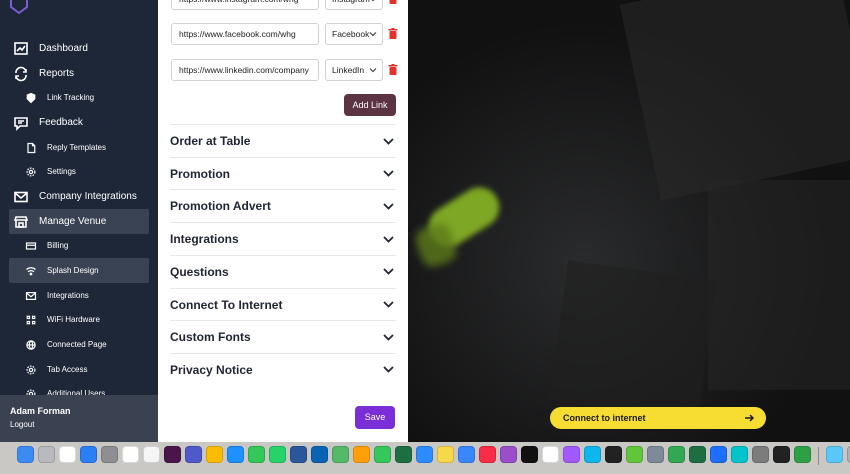  I want to click on gear-icon, so click(31, 370).